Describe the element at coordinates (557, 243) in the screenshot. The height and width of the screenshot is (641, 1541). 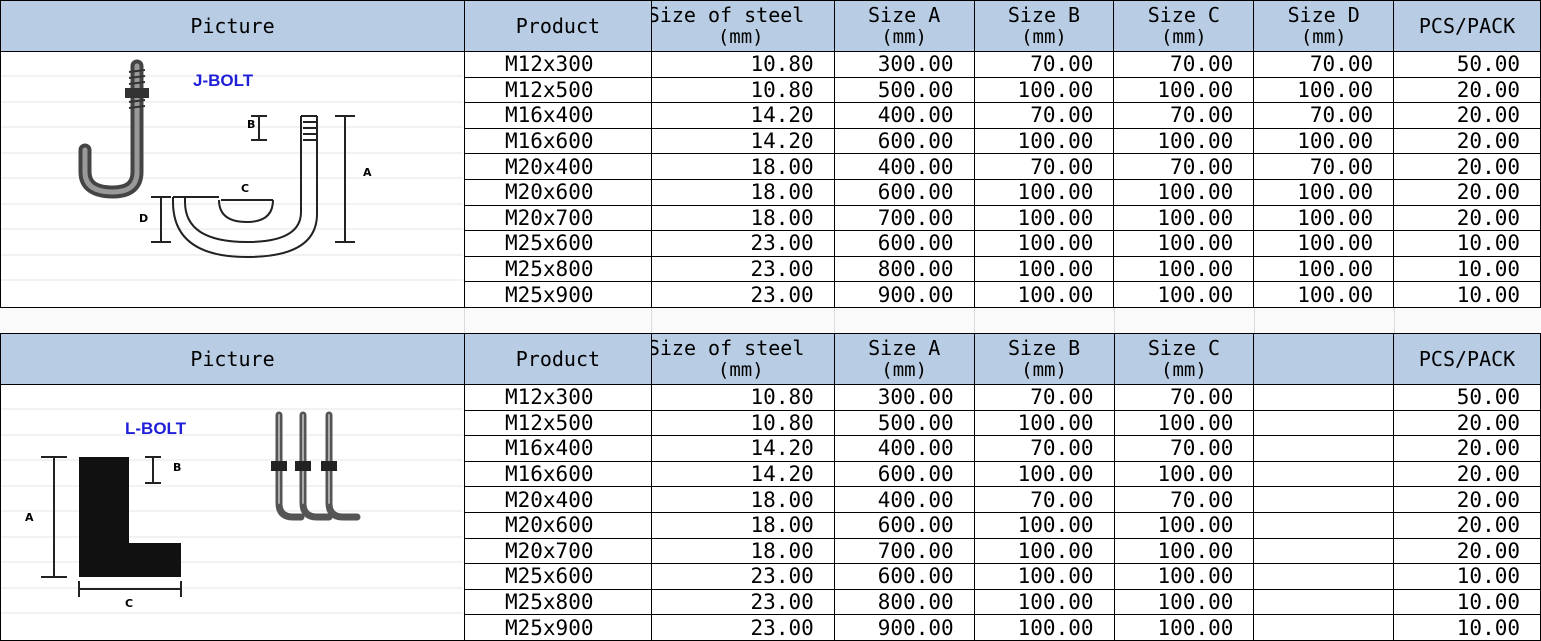
I see `cell-product: M25x600` at that location.